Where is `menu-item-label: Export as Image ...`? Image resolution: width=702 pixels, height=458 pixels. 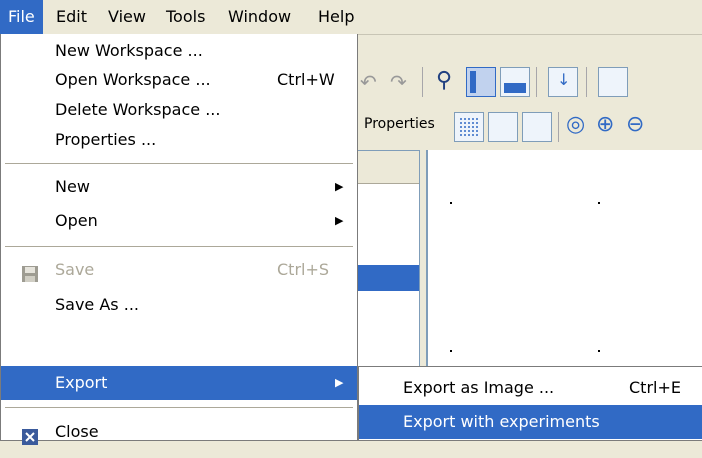
menu-item-label: Export as Image ... is located at coordinates (479, 387).